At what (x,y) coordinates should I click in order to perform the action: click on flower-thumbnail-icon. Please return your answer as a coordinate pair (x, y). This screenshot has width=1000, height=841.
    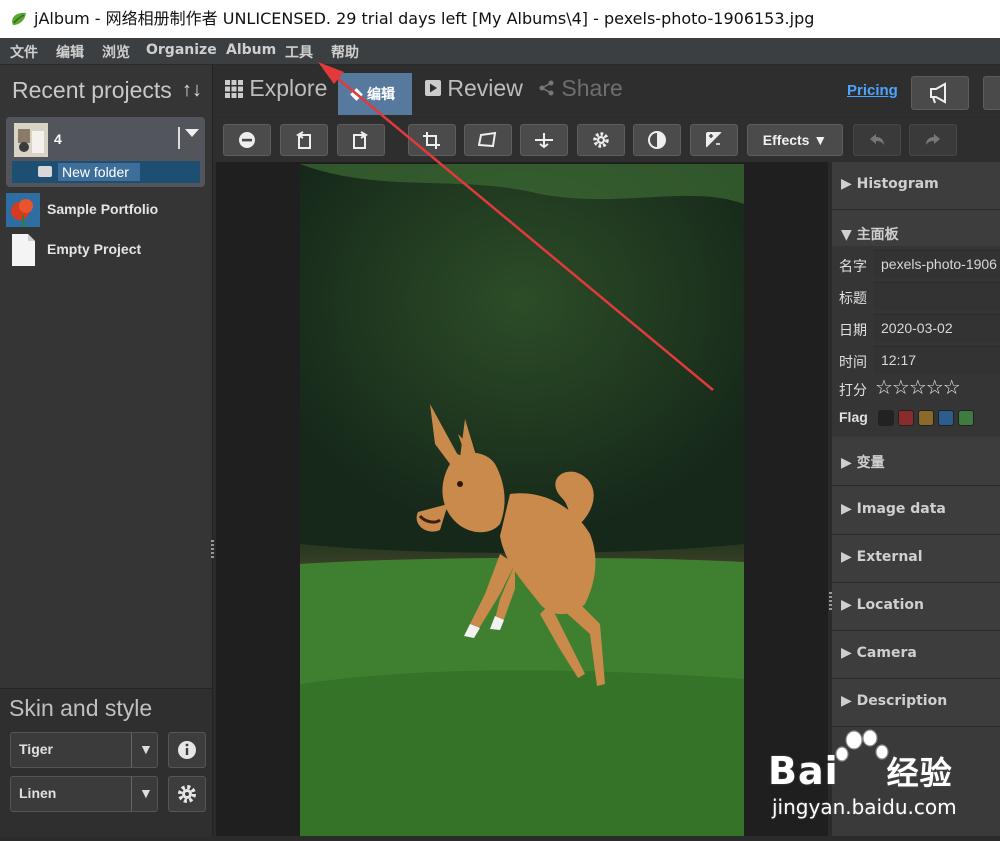
    Looking at the image, I should click on (23, 210).